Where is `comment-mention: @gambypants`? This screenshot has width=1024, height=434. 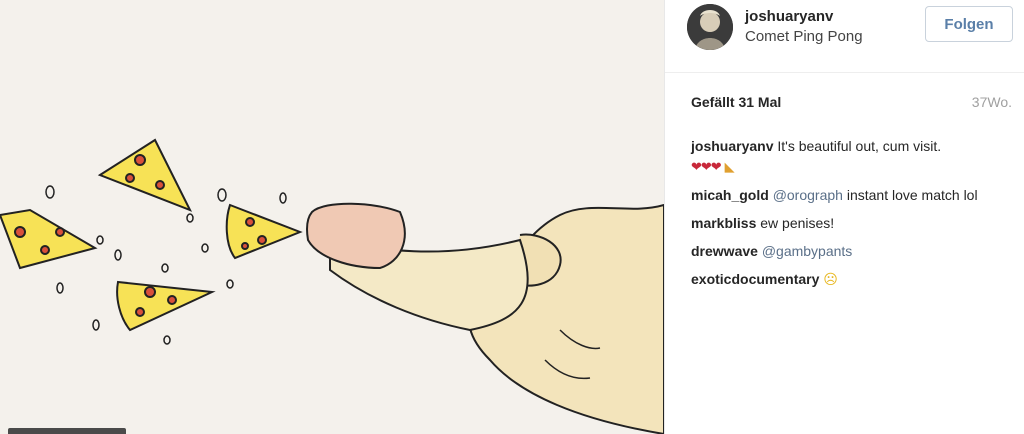 comment-mention: @gambypants is located at coordinates (807, 251).